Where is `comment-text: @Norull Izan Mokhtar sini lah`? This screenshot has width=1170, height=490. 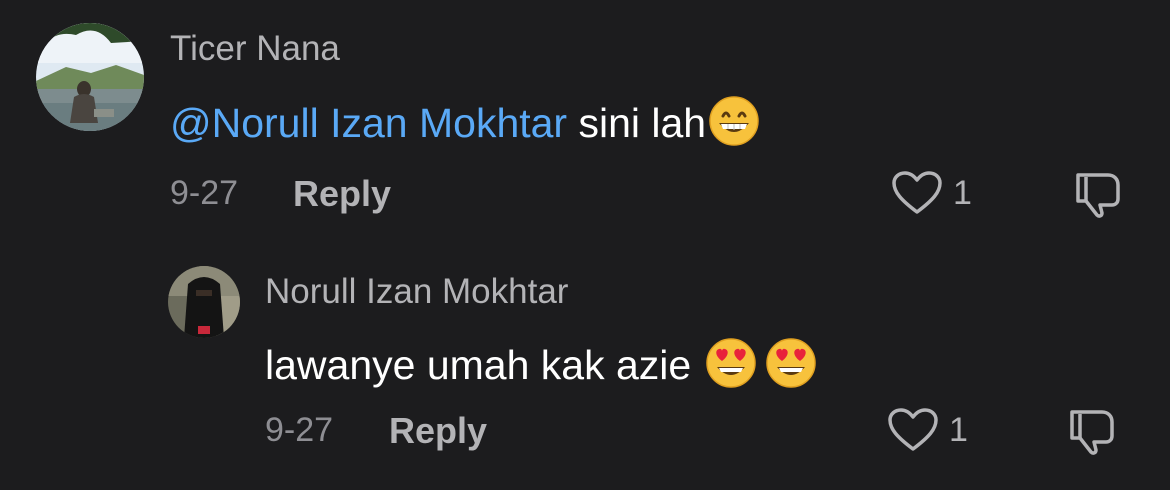
comment-text: @Norull Izan Mokhtar sini lah is located at coordinates (465, 121).